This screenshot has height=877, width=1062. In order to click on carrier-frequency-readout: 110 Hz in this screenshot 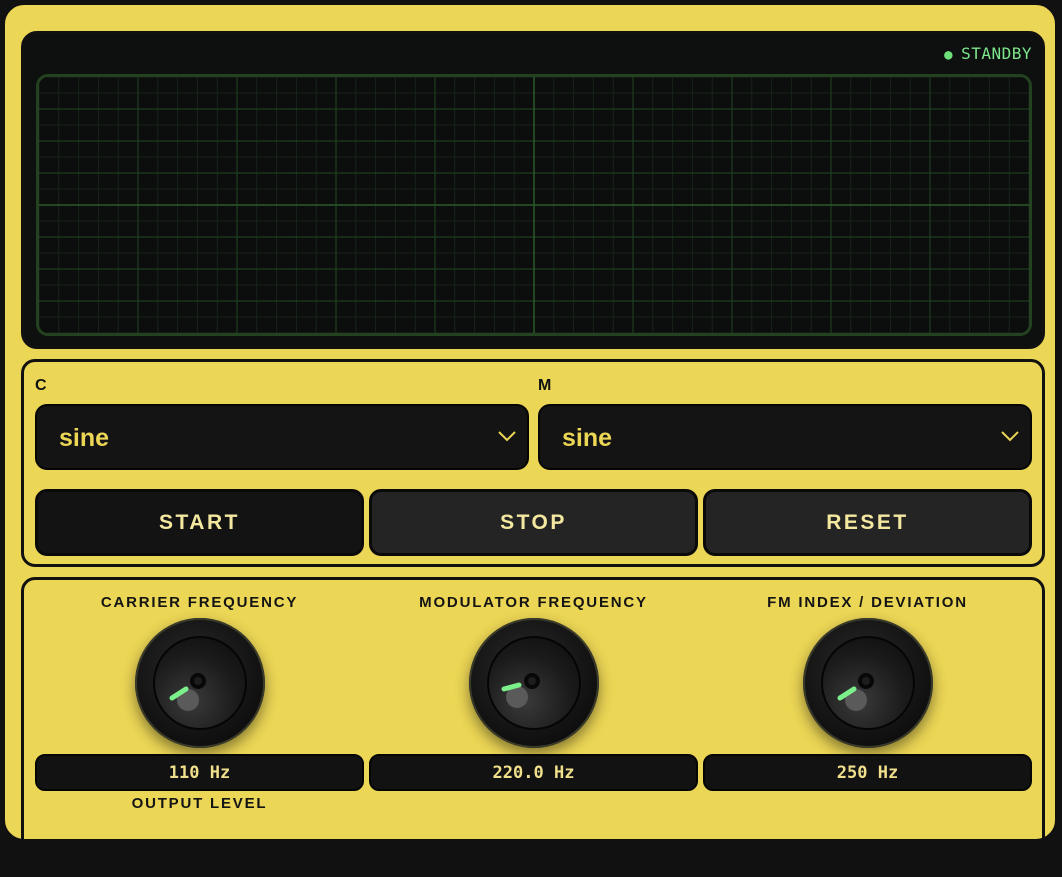, I will do `click(199, 772)`.